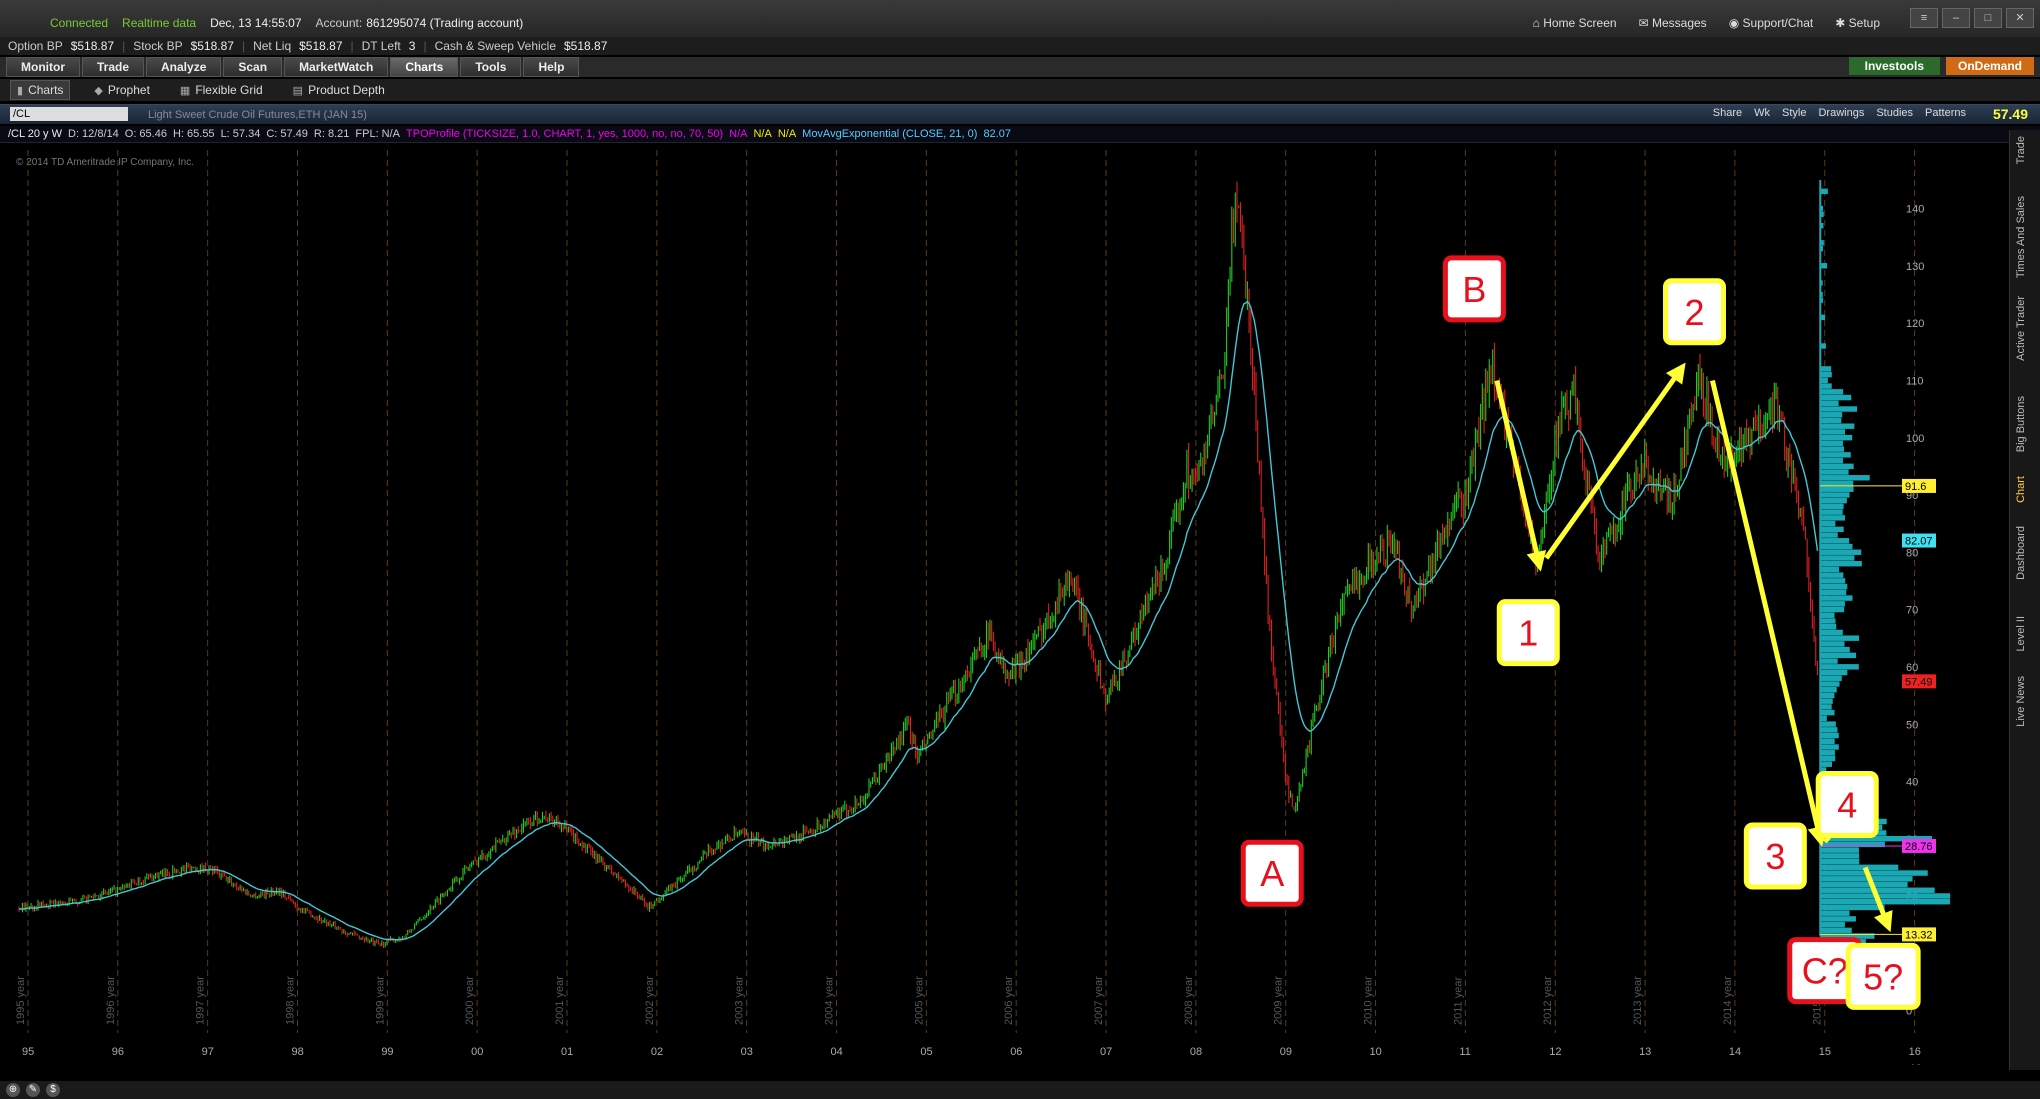  What do you see at coordinates (1189, 1000) in the screenshot?
I see `year-label-vertical: 2008 year` at bounding box center [1189, 1000].